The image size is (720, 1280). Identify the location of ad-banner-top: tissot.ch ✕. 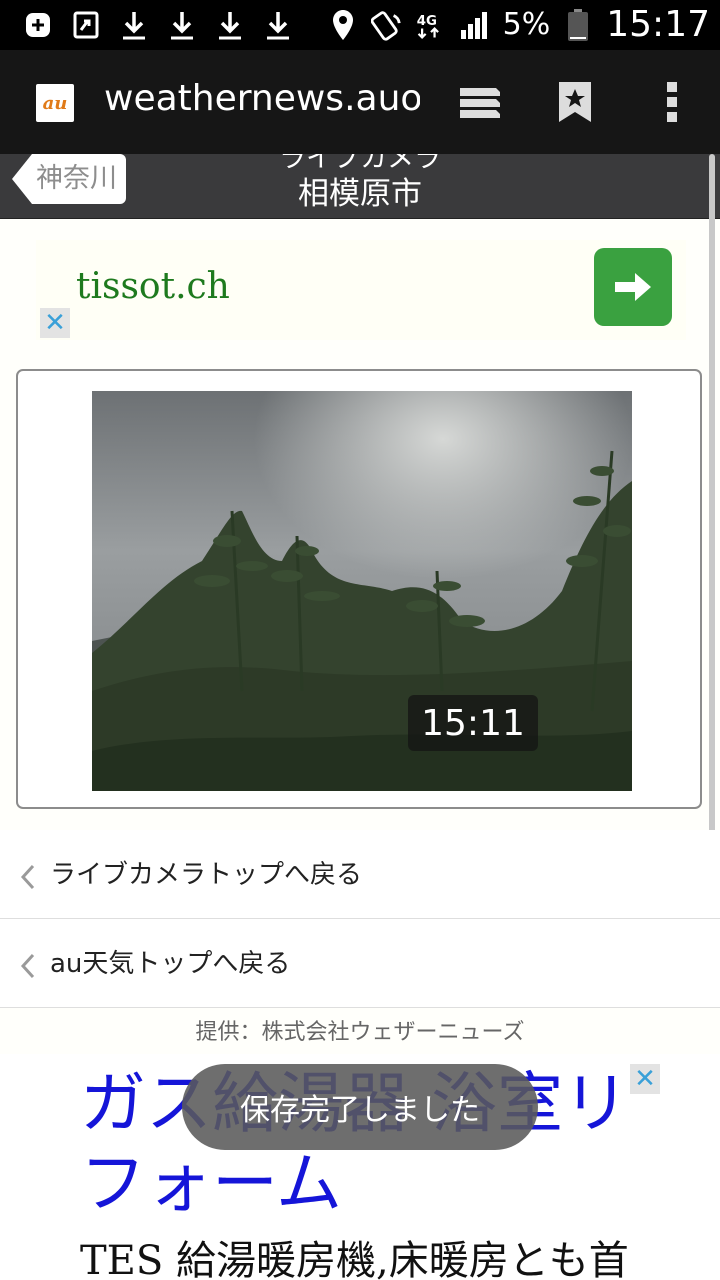
(361, 290).